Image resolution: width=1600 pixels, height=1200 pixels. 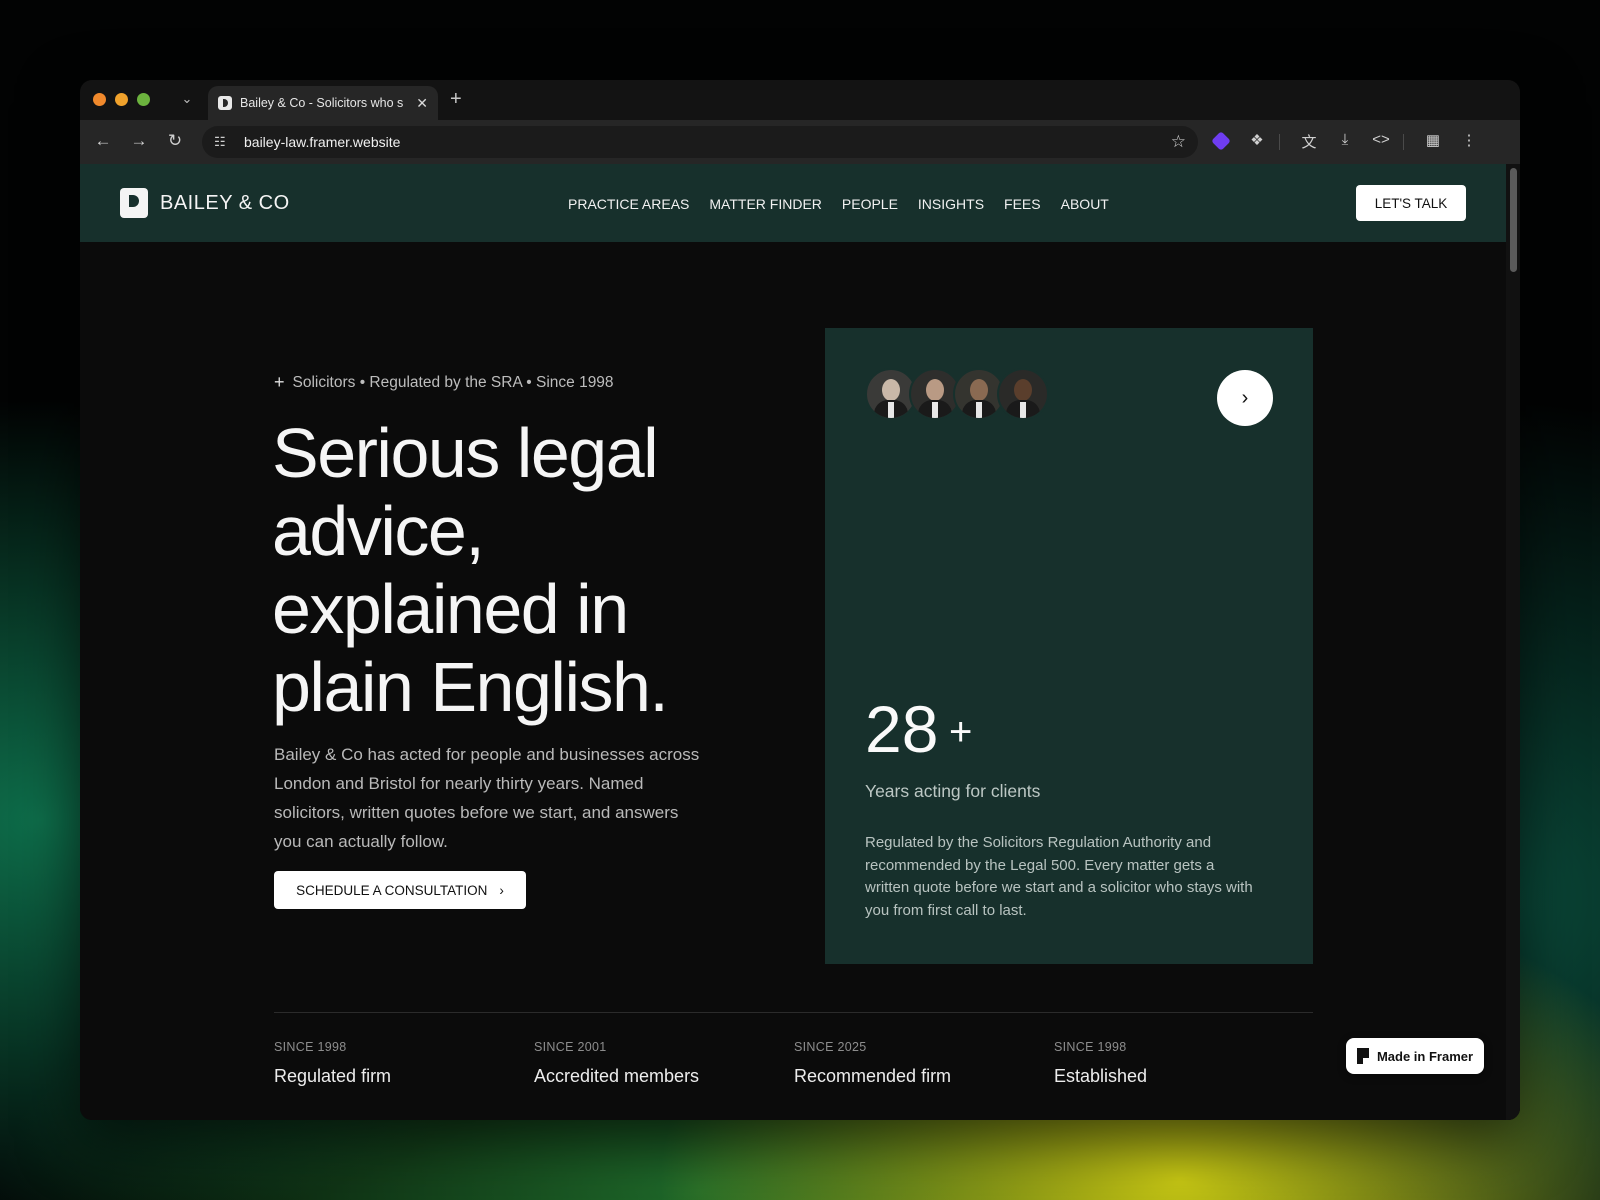 I want to click on schedule-consultation-button: SCHEDULE A CONSULTATION ›, so click(x=400, y=890).